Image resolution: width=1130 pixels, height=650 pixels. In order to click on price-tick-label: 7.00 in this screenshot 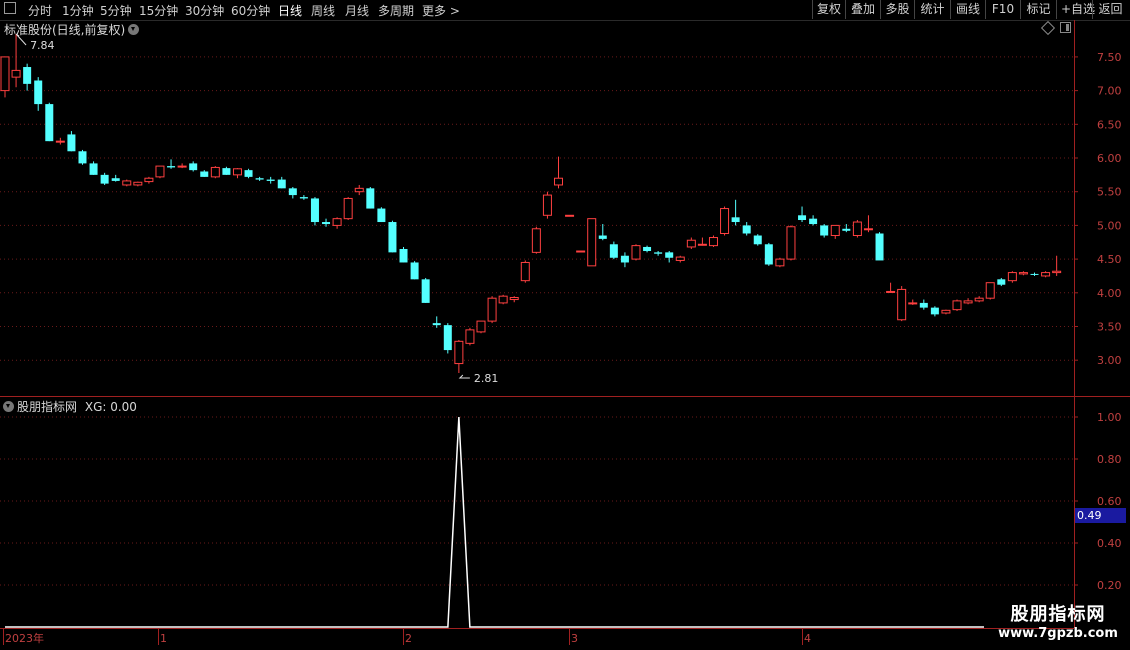, I will do `click(1109, 91)`.